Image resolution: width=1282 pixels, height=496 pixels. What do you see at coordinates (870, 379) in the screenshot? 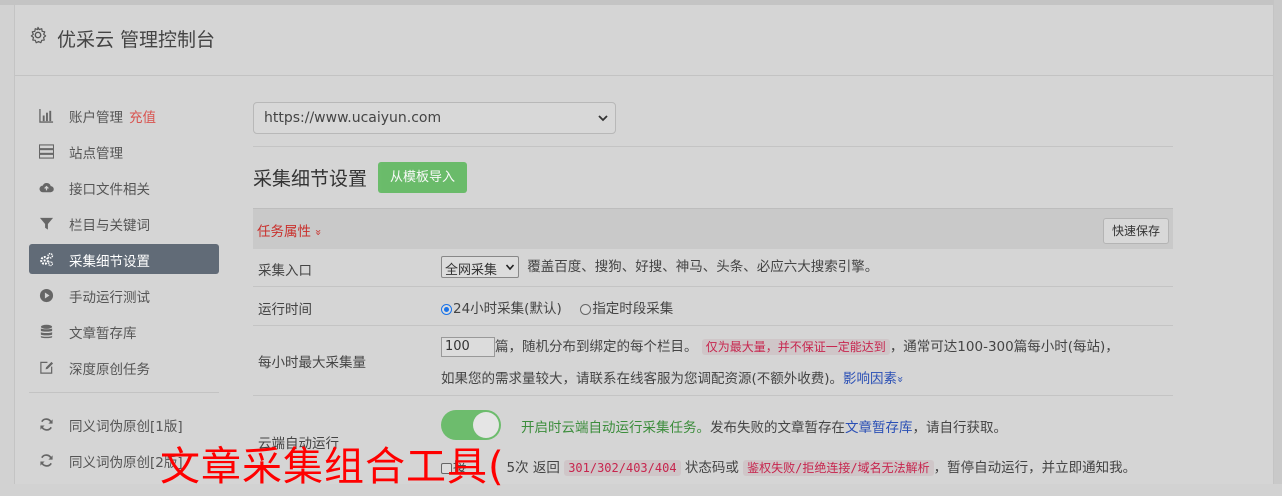
I see `influence-factors-label: 影响因素` at bounding box center [870, 379].